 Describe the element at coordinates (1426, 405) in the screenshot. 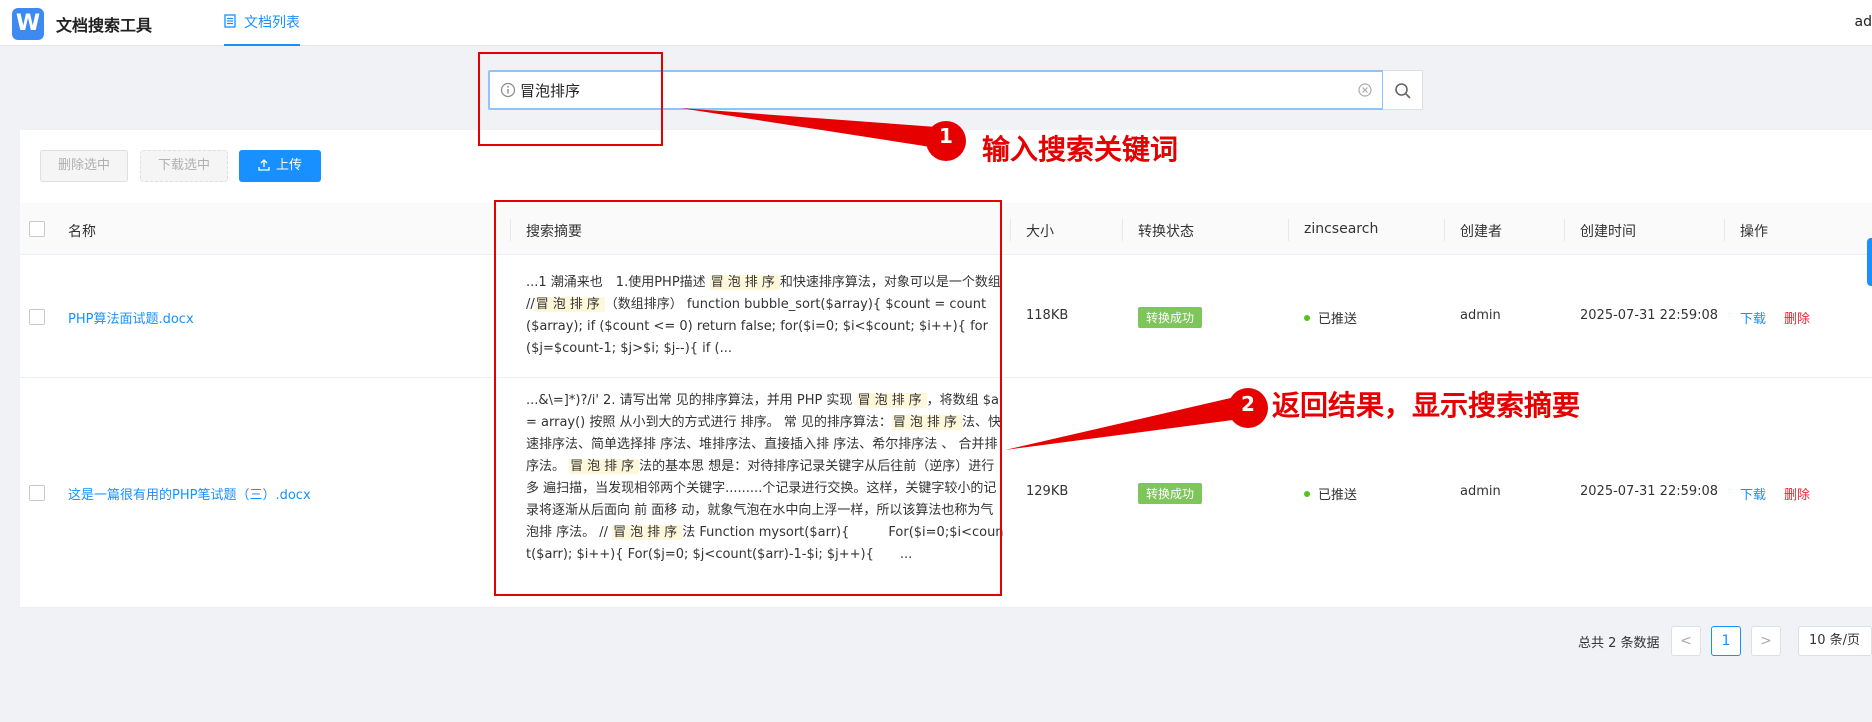

I see `annotation-step-2-text: 返回结果，显示搜索摘要` at that location.